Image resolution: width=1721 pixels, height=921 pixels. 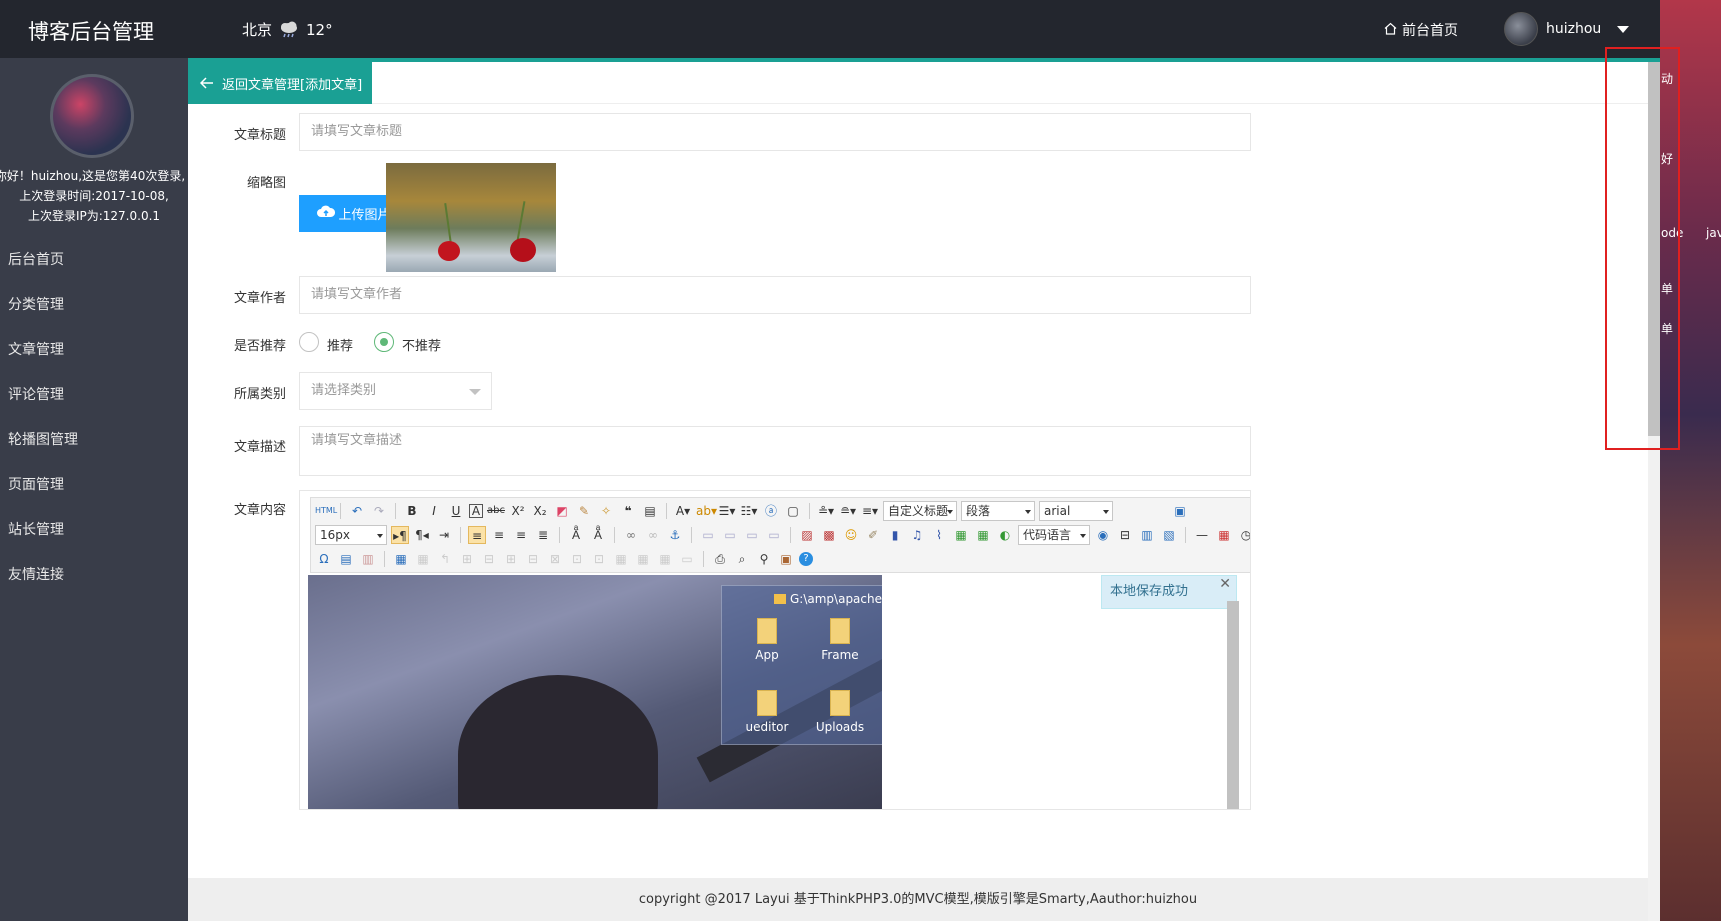 What do you see at coordinates (665, 559) in the screenshot?
I see `split-cols-icon: ▦` at bounding box center [665, 559].